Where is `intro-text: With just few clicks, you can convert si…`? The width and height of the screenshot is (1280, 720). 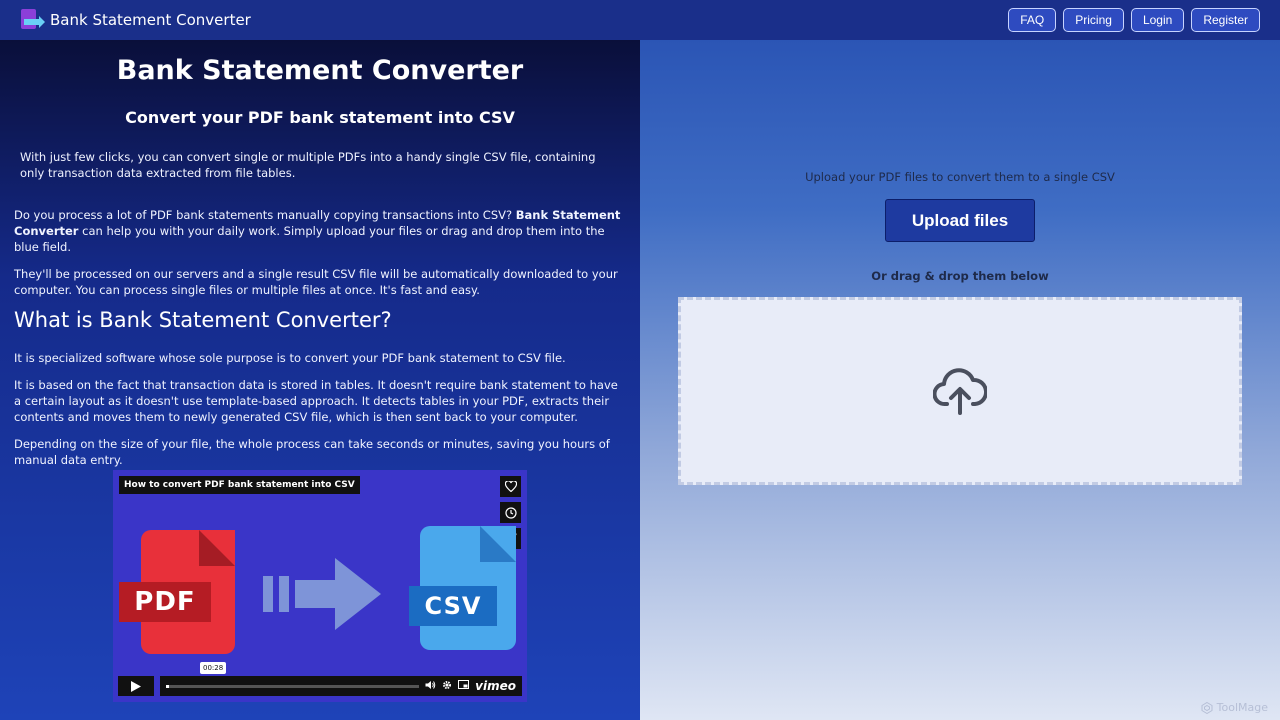 intro-text: With just few clicks, you can convert si… is located at coordinates (308, 165).